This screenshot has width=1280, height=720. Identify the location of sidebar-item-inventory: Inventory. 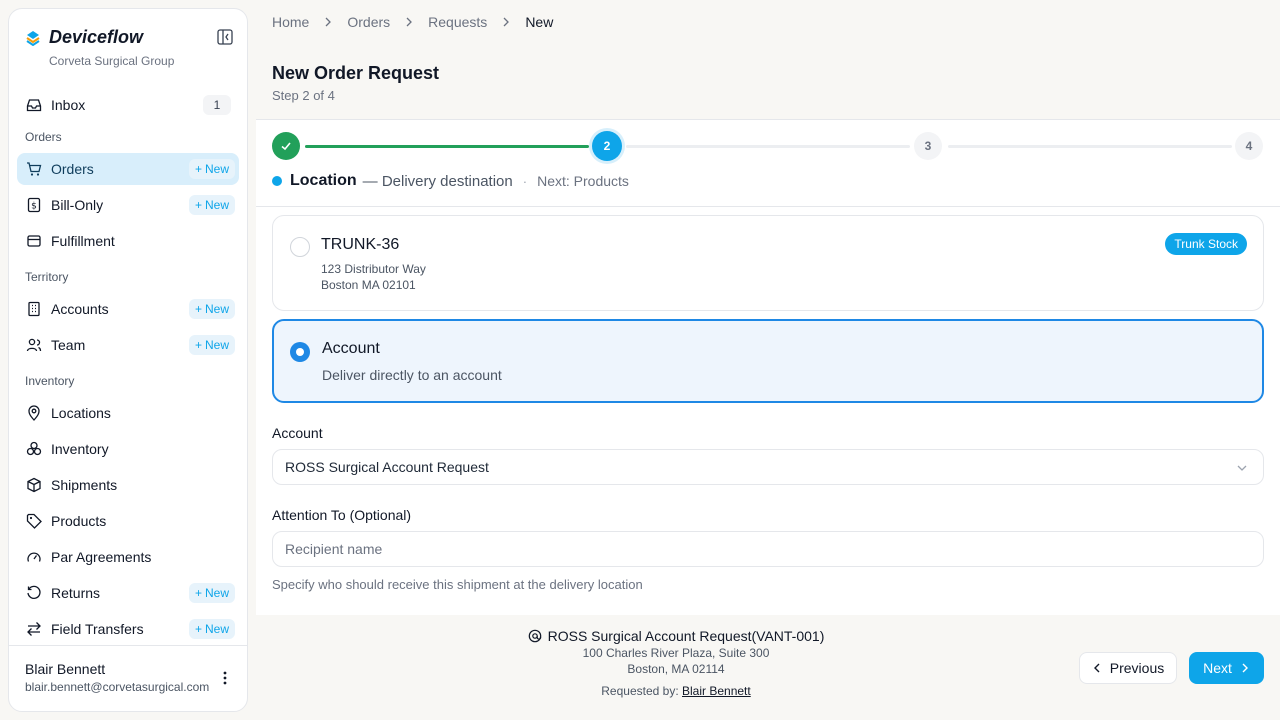
(128, 449).